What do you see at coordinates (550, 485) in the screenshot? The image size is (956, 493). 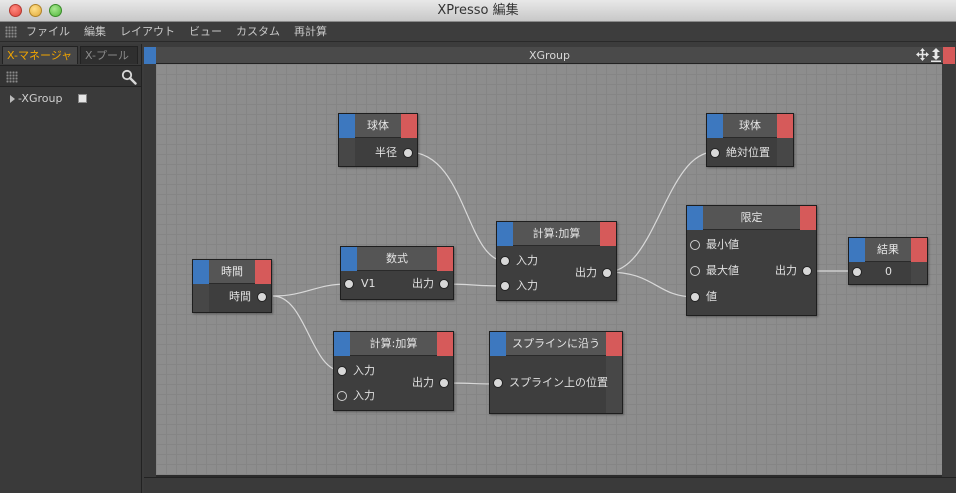 I see `status-bar` at bounding box center [550, 485].